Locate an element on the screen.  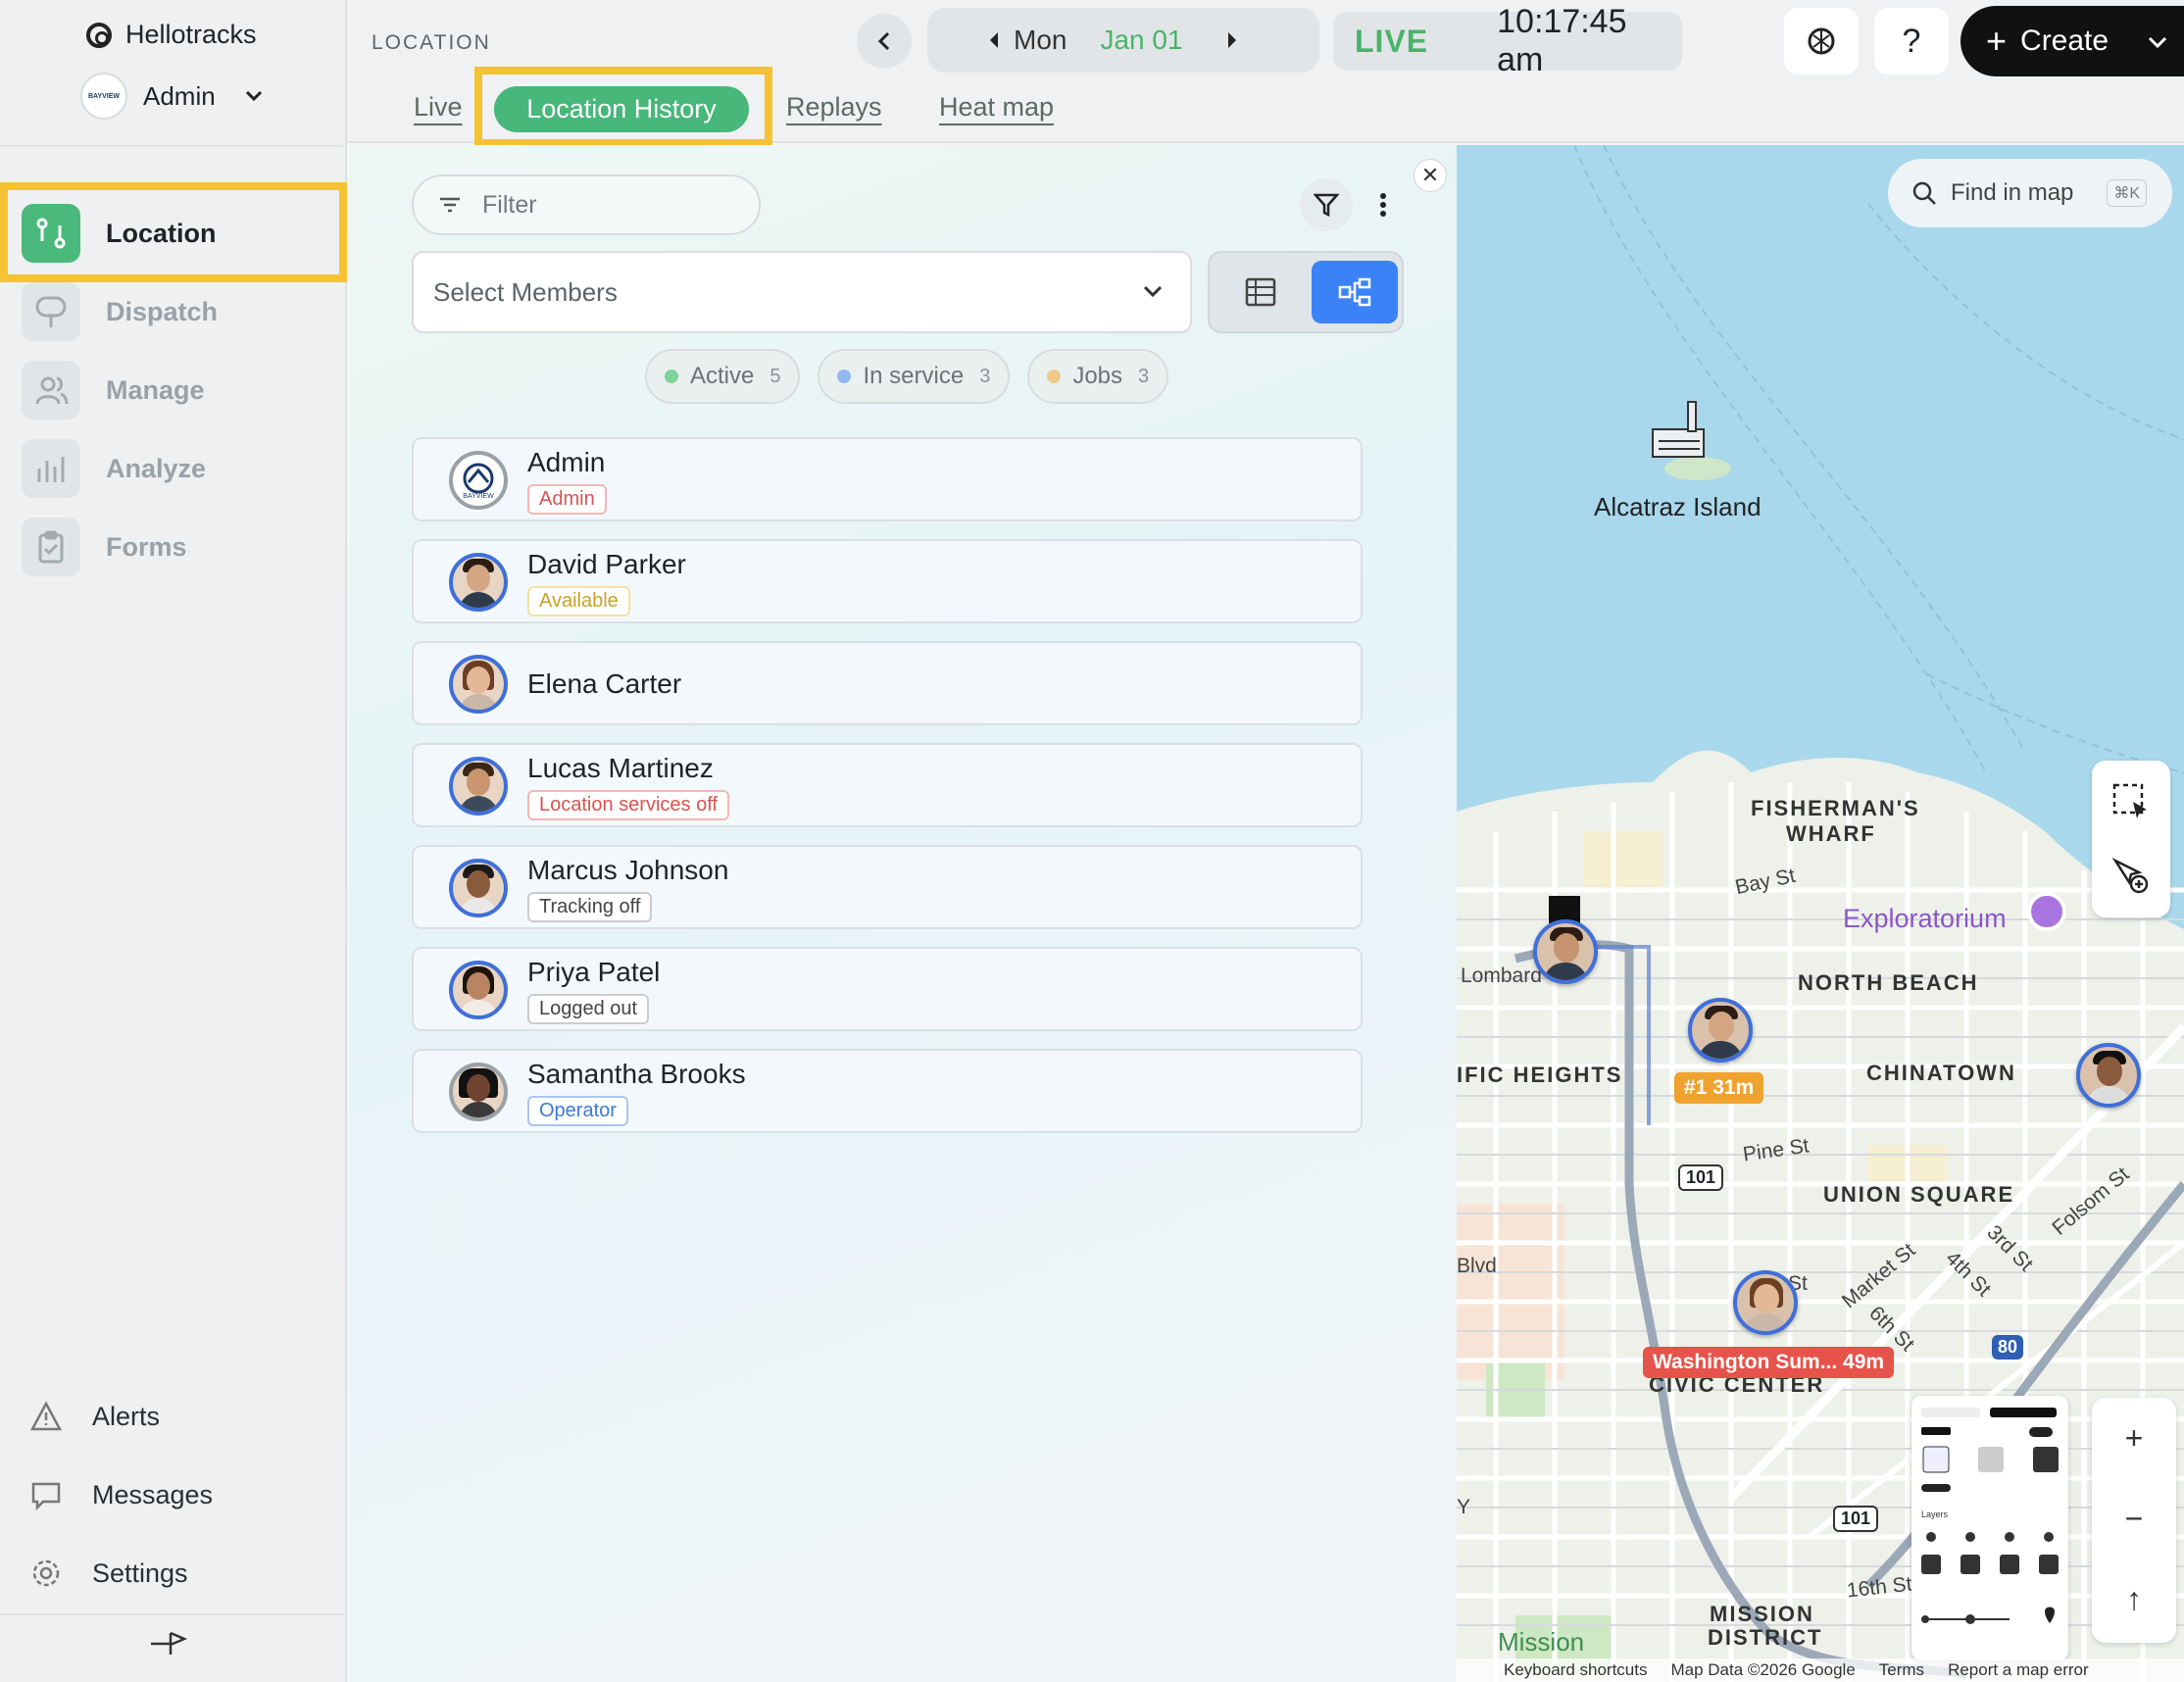
pill-jobs: Jobs 3 is located at coordinates (1098, 376).